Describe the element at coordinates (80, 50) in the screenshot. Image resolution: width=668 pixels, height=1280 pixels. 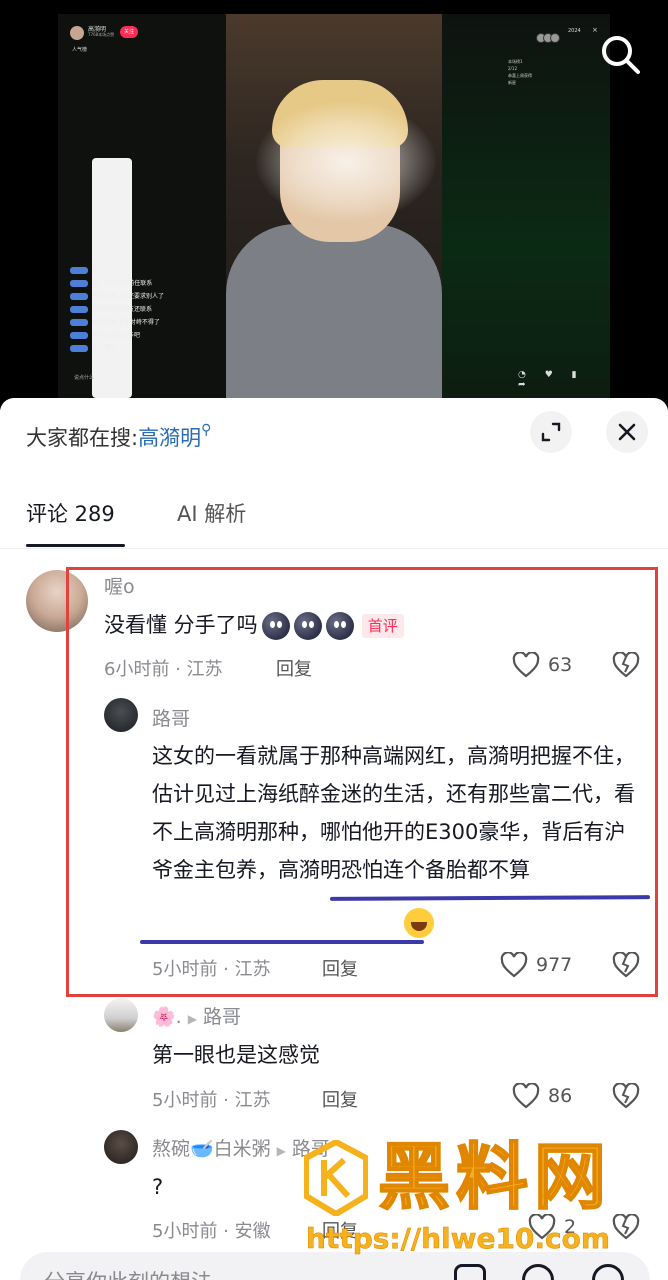
I see `rank-label: 人气榜` at that location.